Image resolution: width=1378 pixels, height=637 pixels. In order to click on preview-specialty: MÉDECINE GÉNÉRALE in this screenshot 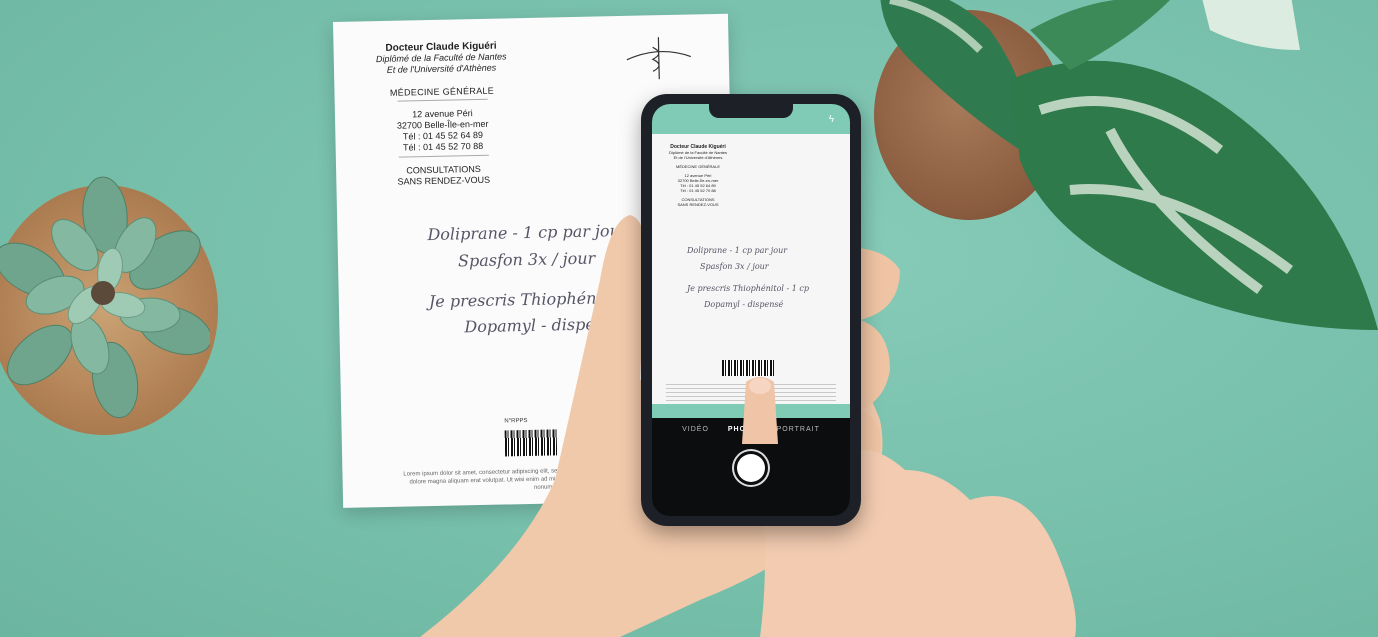, I will do `click(697, 166)`.